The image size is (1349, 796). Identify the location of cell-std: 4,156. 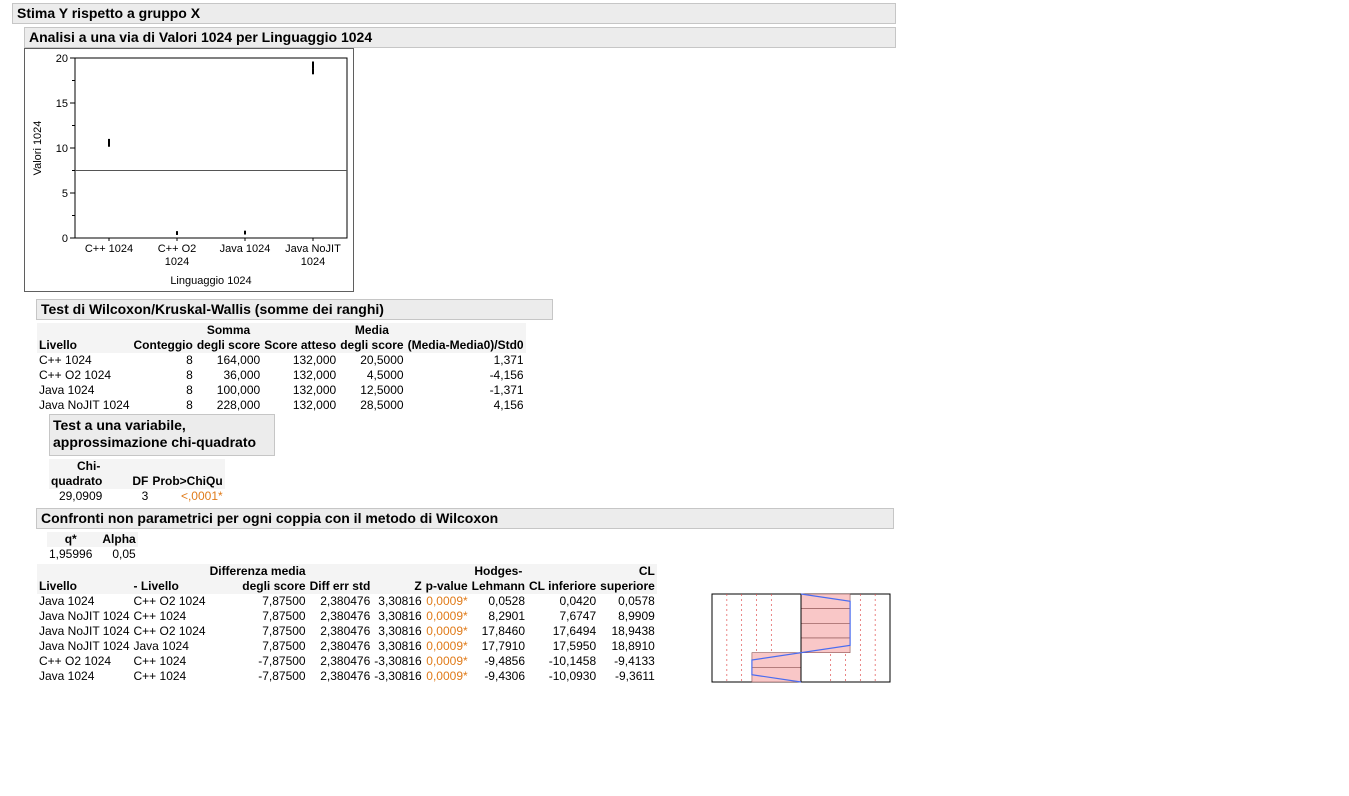
(508, 405).